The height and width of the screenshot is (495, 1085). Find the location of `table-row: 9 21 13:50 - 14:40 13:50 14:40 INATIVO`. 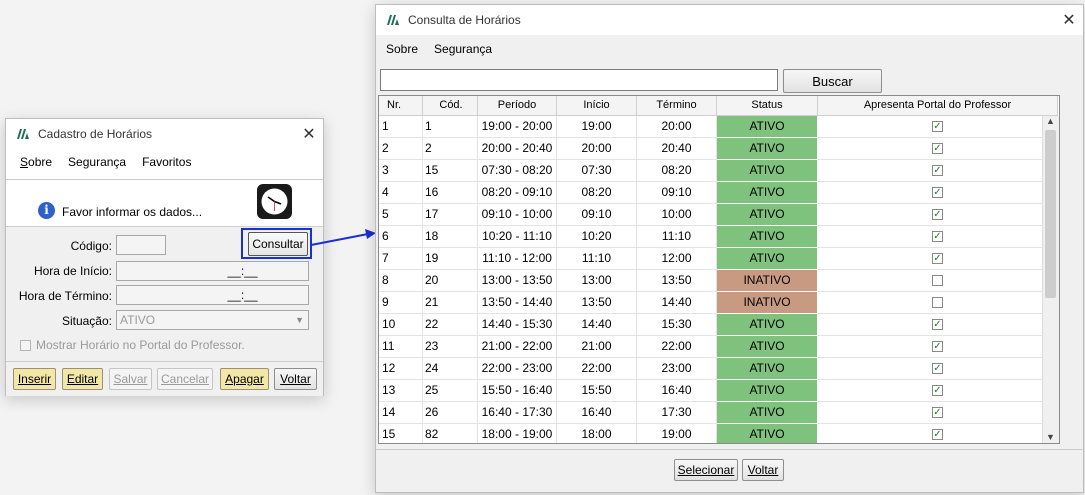

table-row: 9 21 13:50 - 14:40 13:50 14:40 INATIVO is located at coordinates (718, 303).